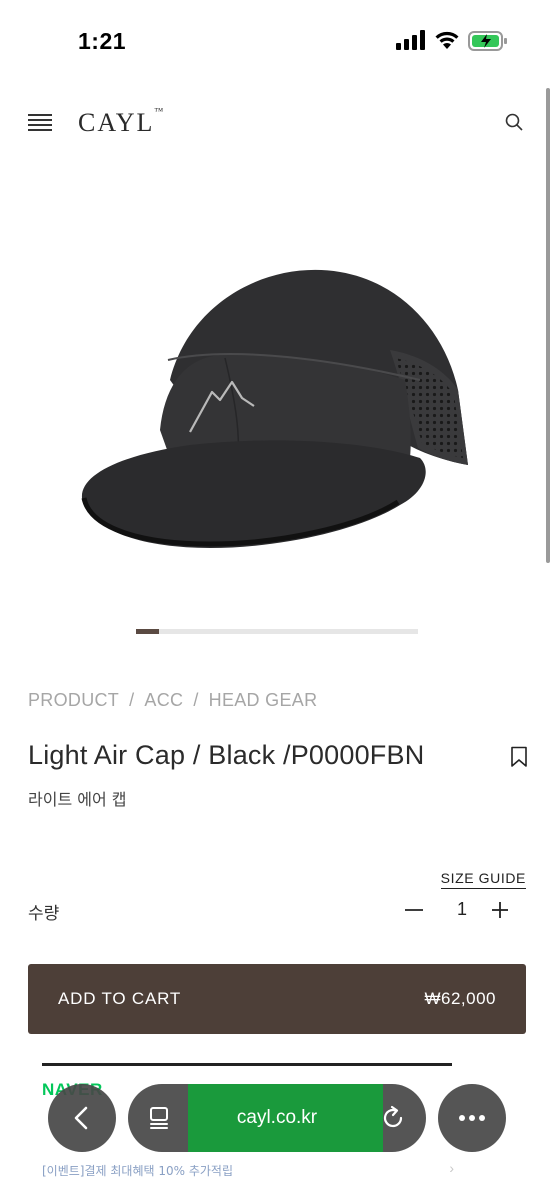  Describe the element at coordinates (137, 1170) in the screenshot. I see `naverpay-promo-text: [이벤트]결제 최대혜택 10% 추가적립` at that location.